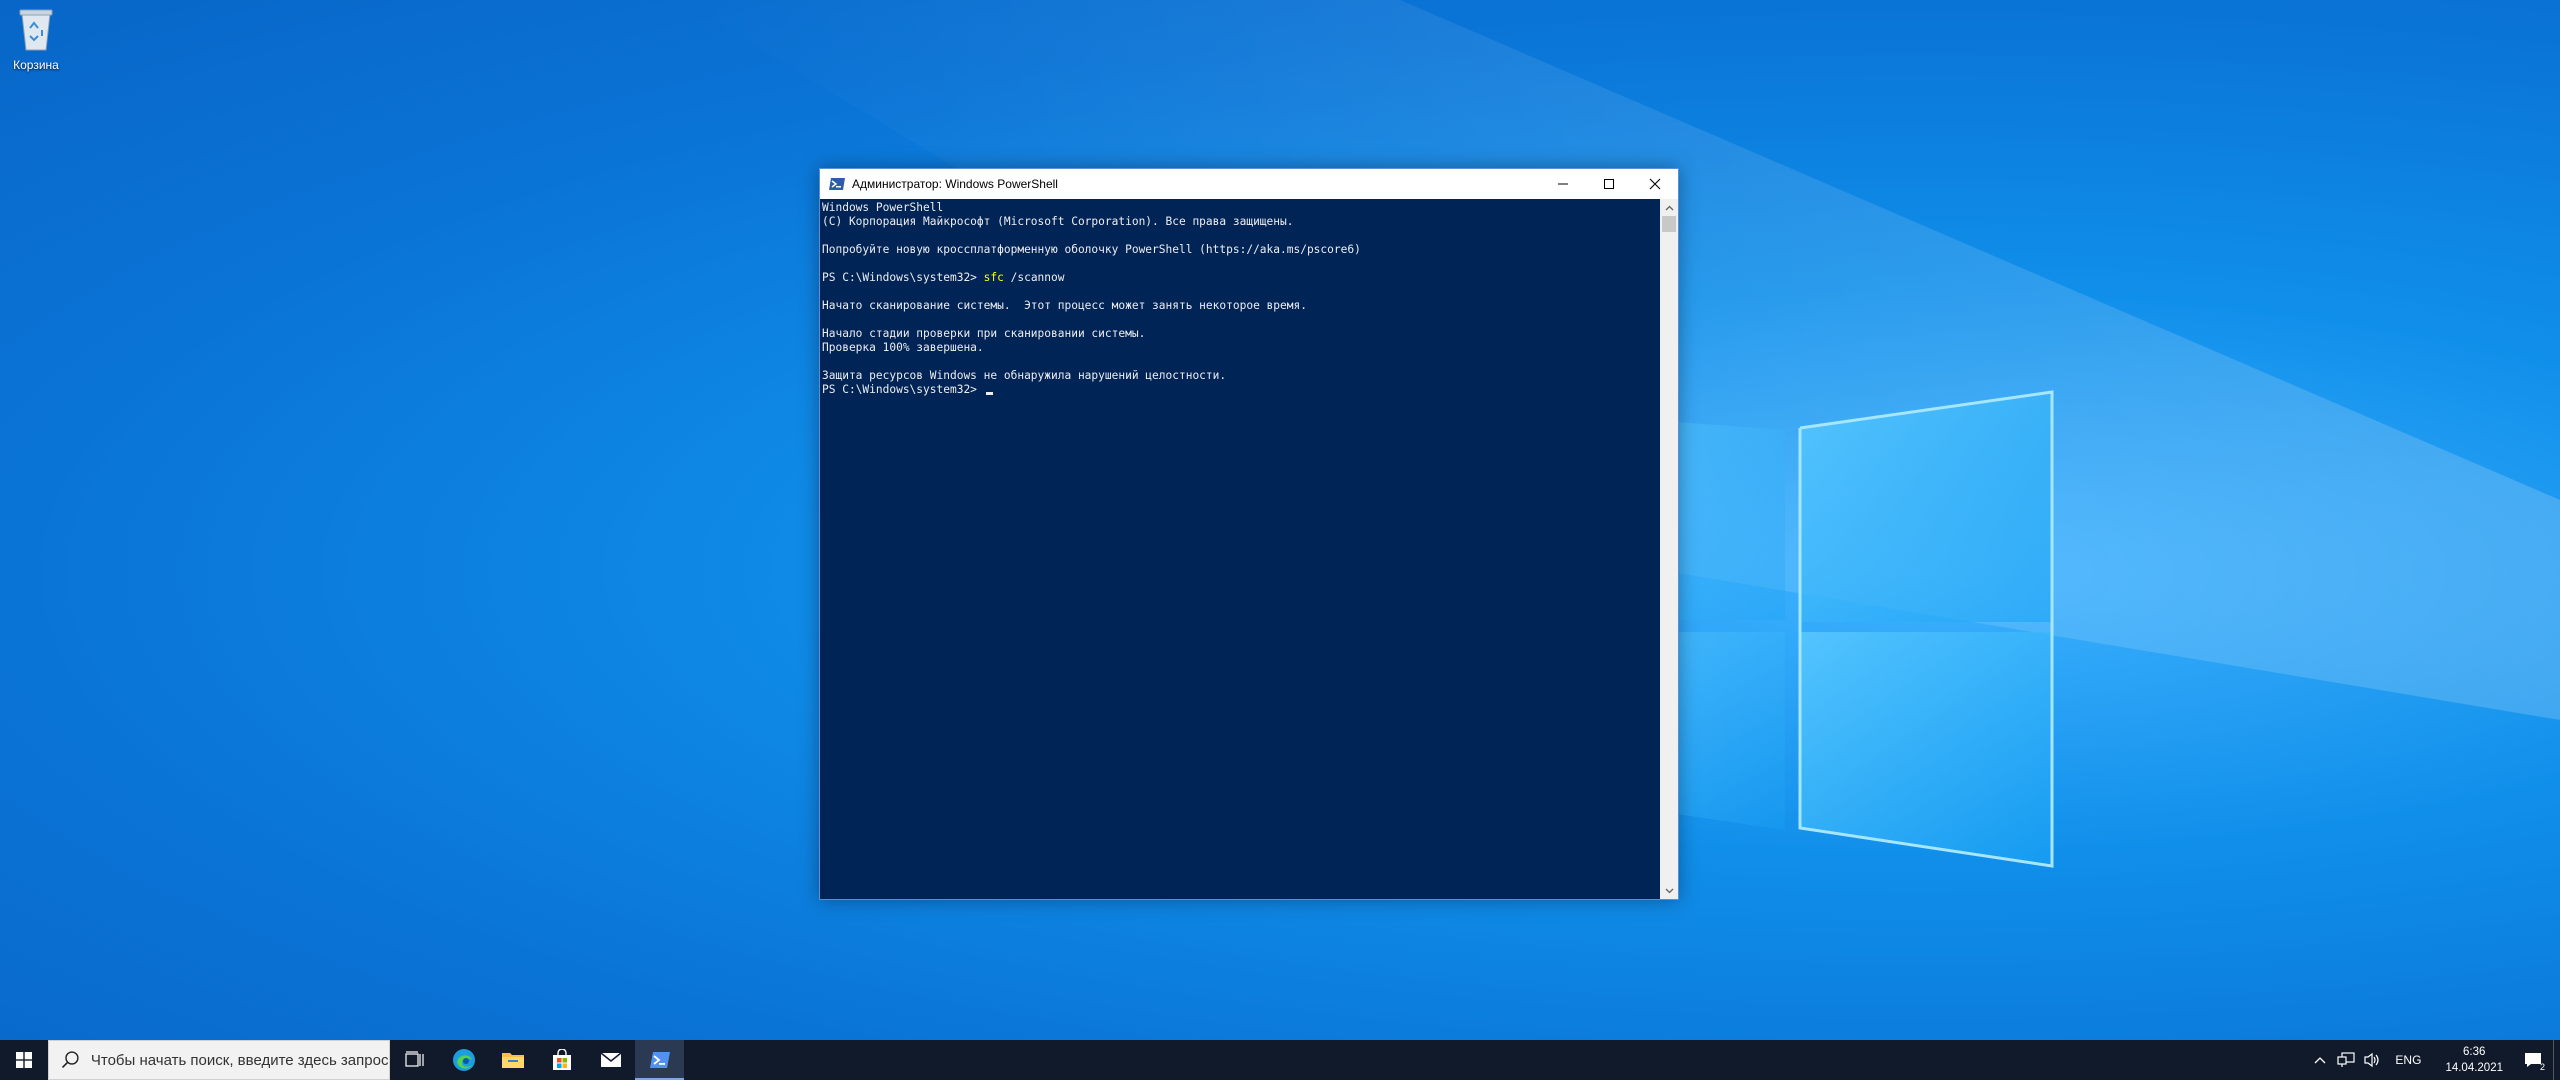 This screenshot has width=2560, height=1080. Describe the element at coordinates (1241, 278) in the screenshot. I see `console-command-line: PS C:\Windows\system32> sfc /scannow` at that location.